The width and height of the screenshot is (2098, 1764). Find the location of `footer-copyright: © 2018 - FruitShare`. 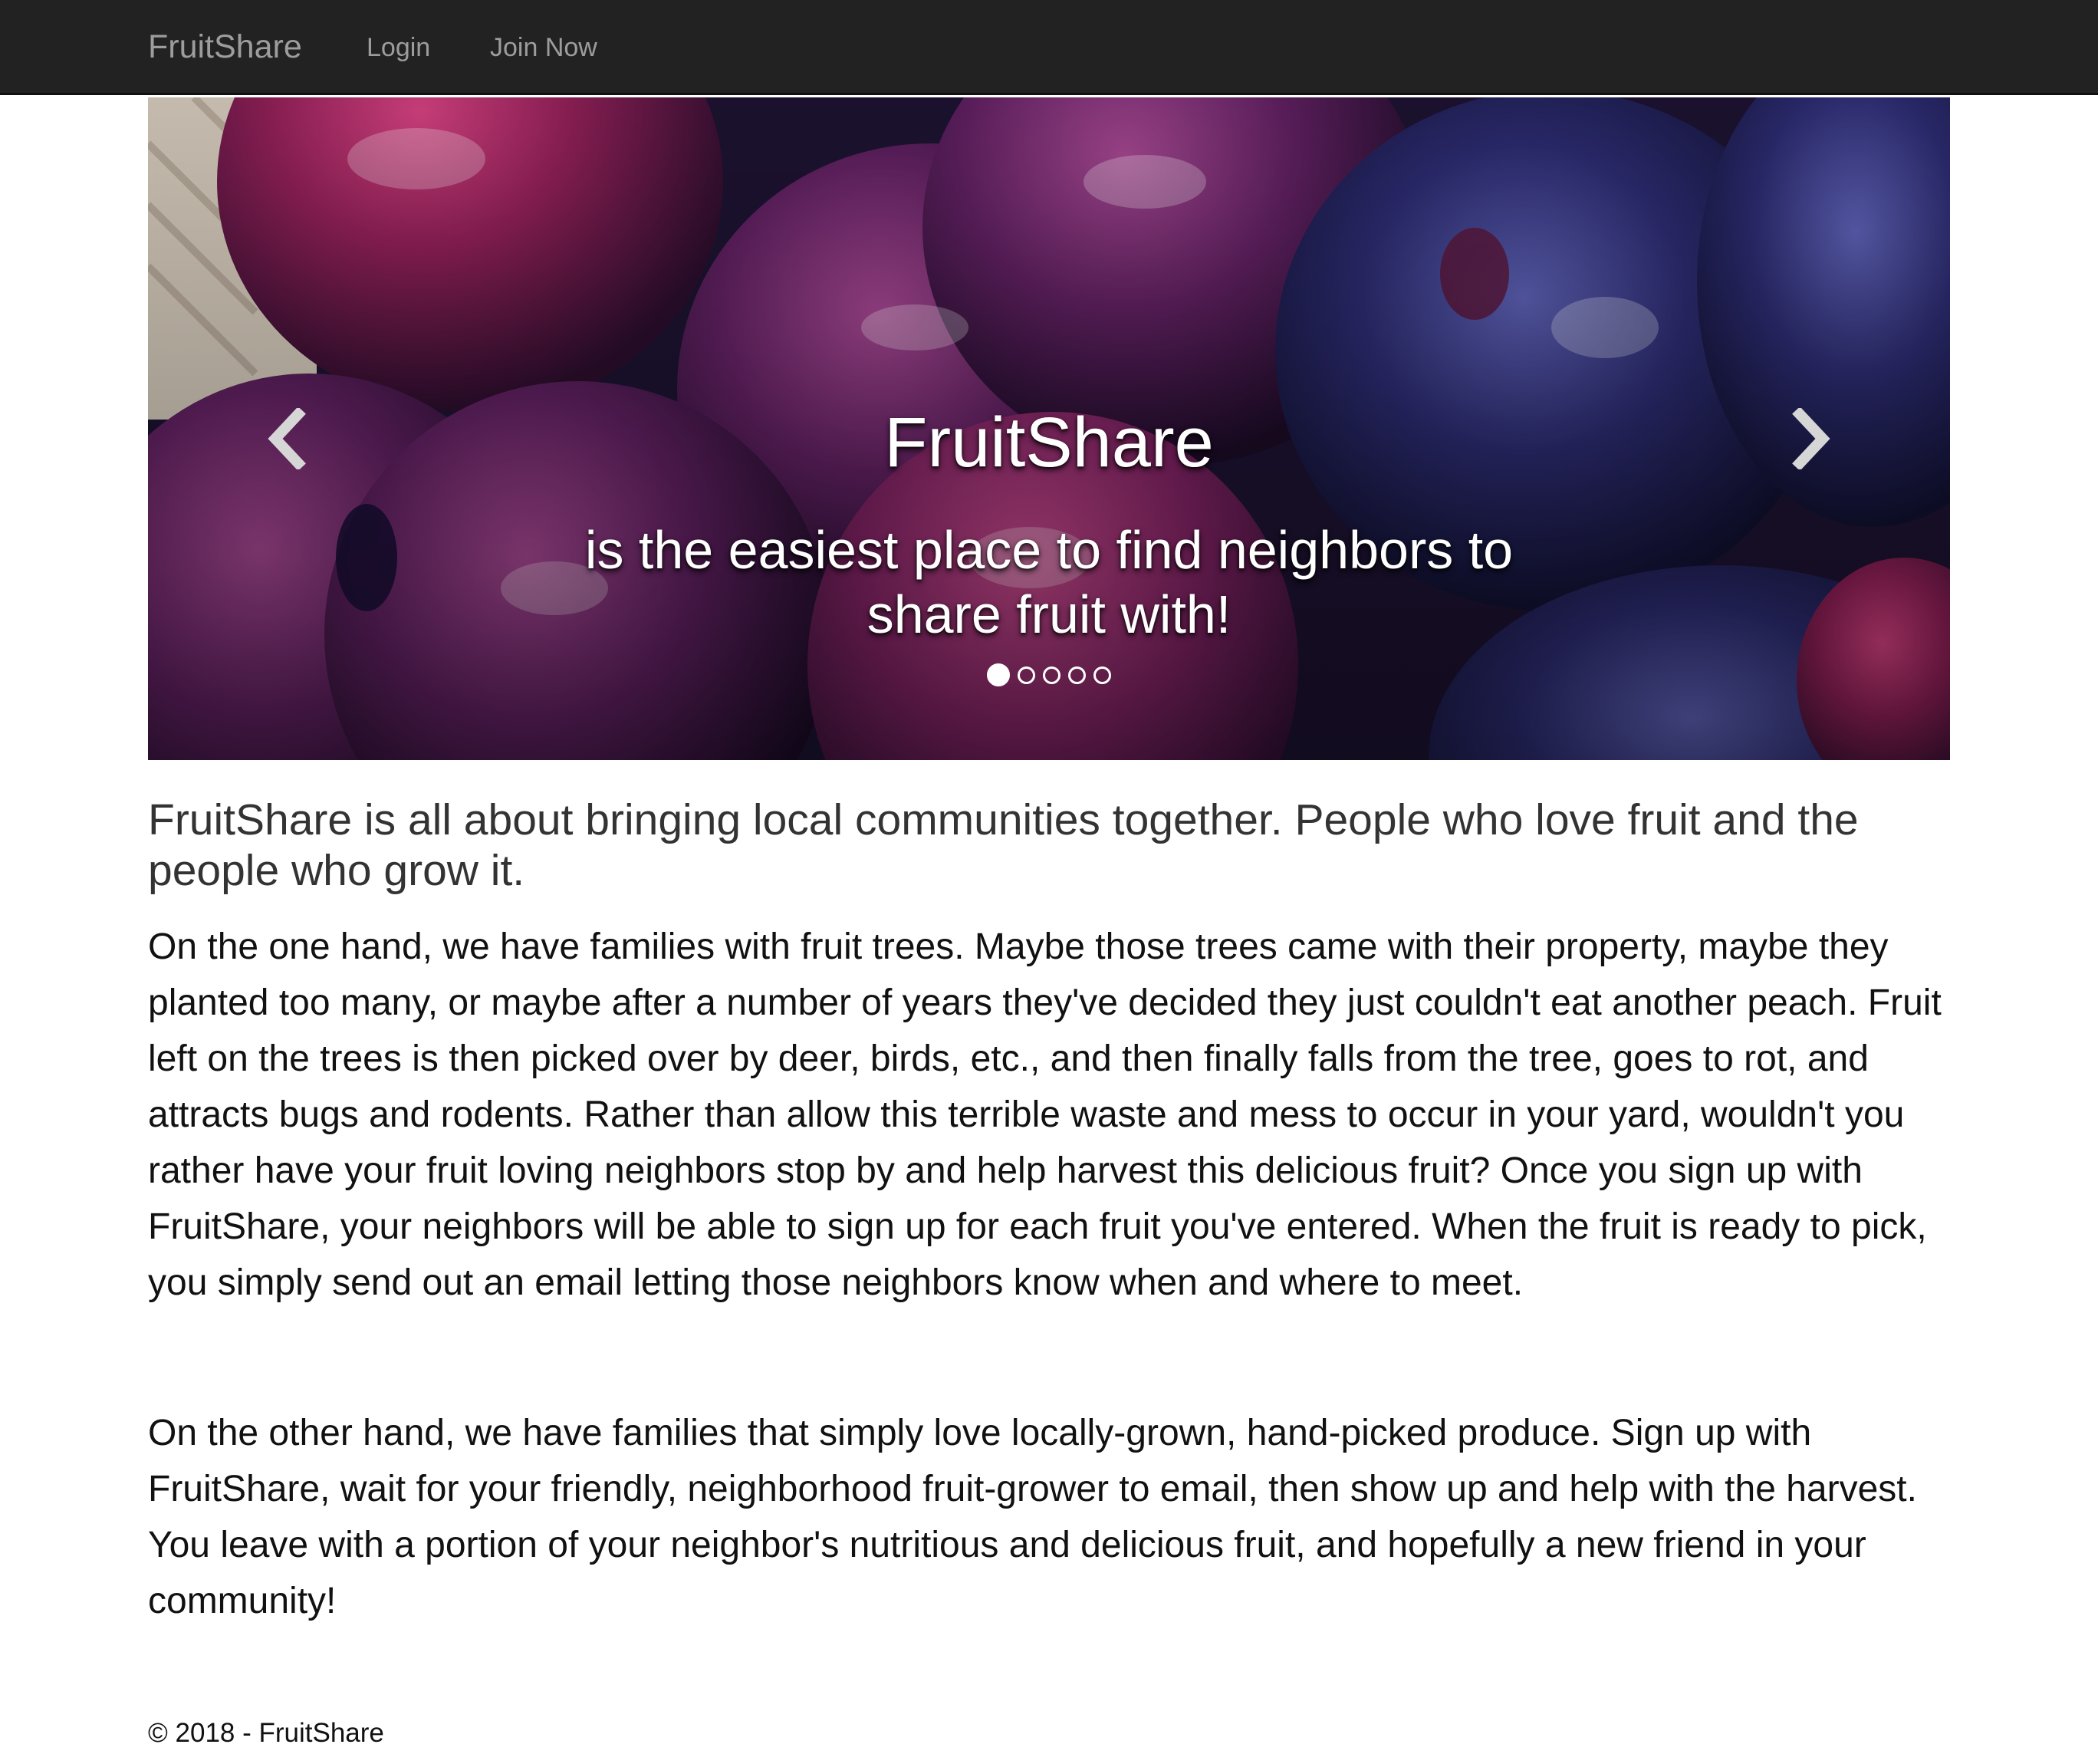

footer-copyright: © 2018 - FruitShare is located at coordinates (266, 1733).